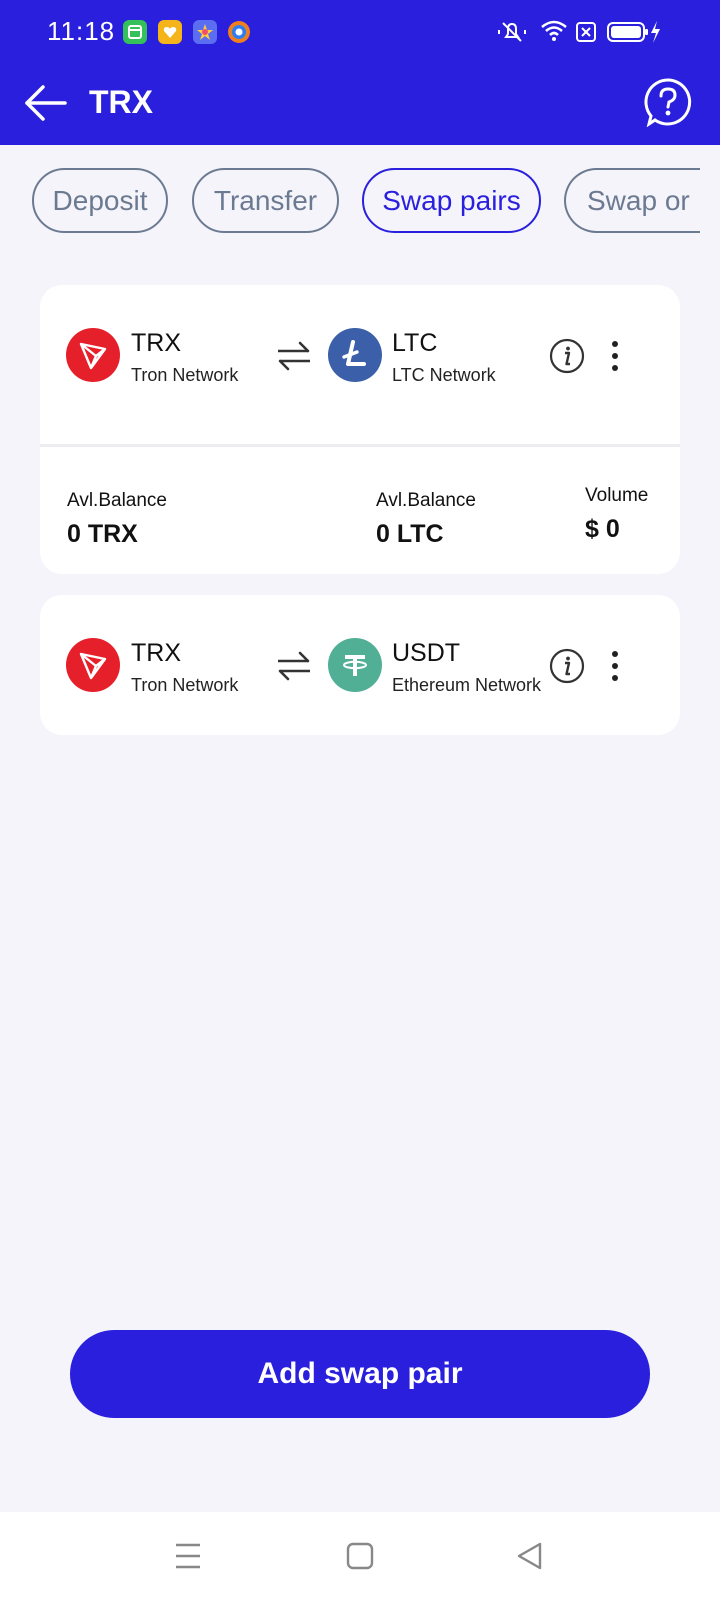 This screenshot has width=720, height=1600. I want to click on help-question-icon, so click(668, 103).